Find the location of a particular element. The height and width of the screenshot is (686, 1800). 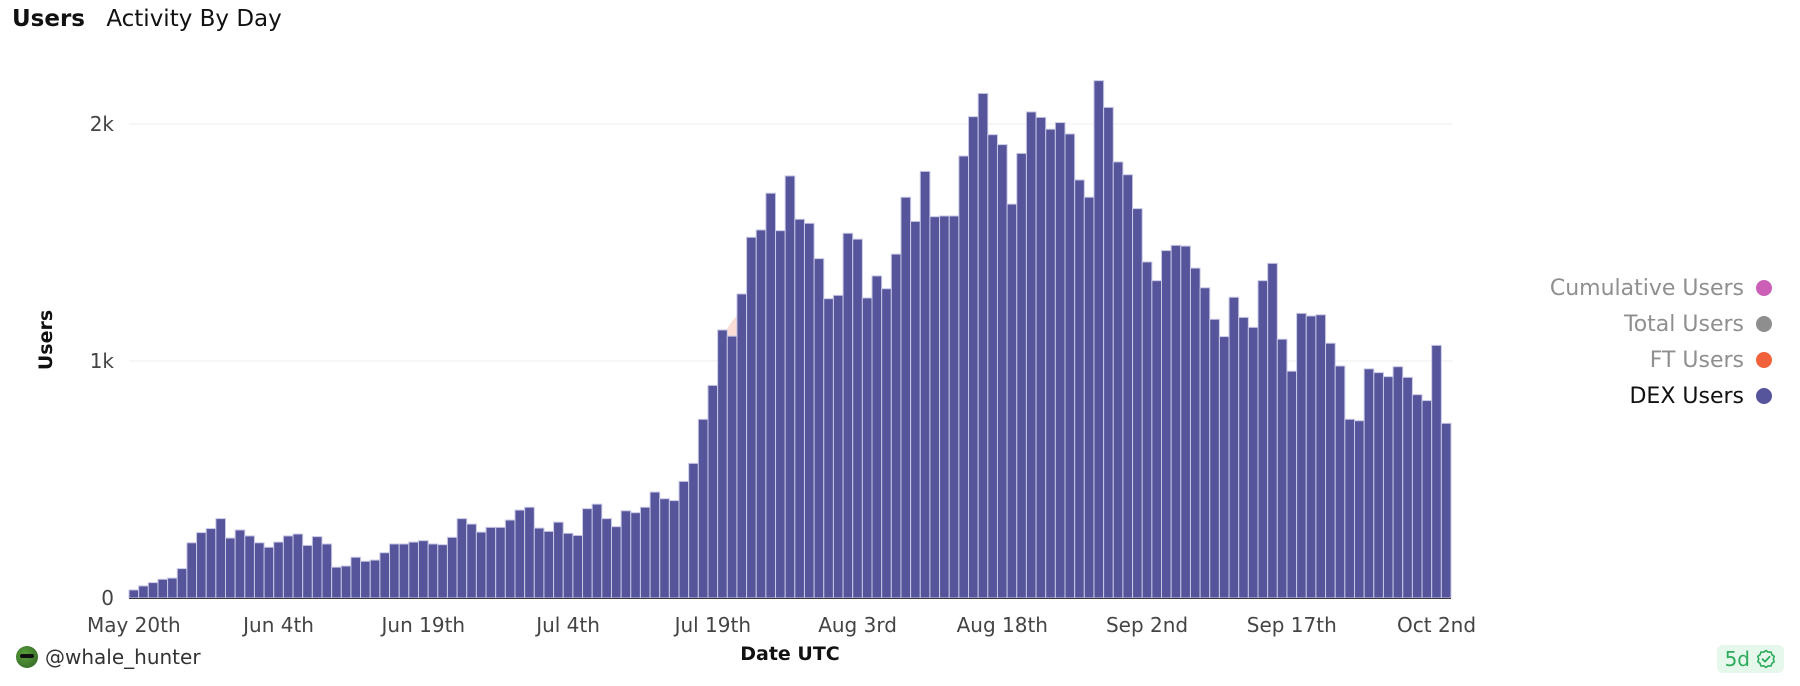

author-link: @whale_hunter is located at coordinates (108, 657).